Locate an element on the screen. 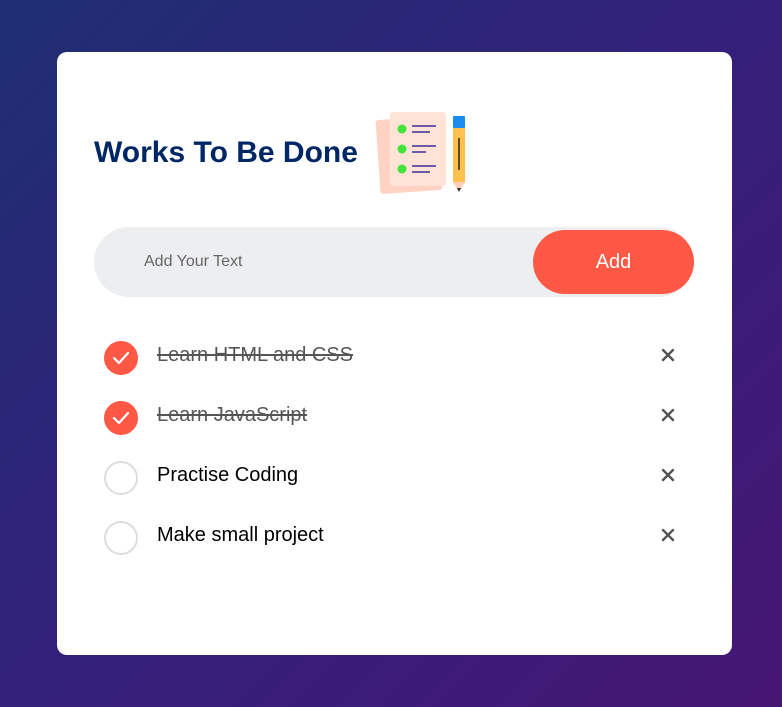  task-label: Make small project is located at coordinates (240, 535).